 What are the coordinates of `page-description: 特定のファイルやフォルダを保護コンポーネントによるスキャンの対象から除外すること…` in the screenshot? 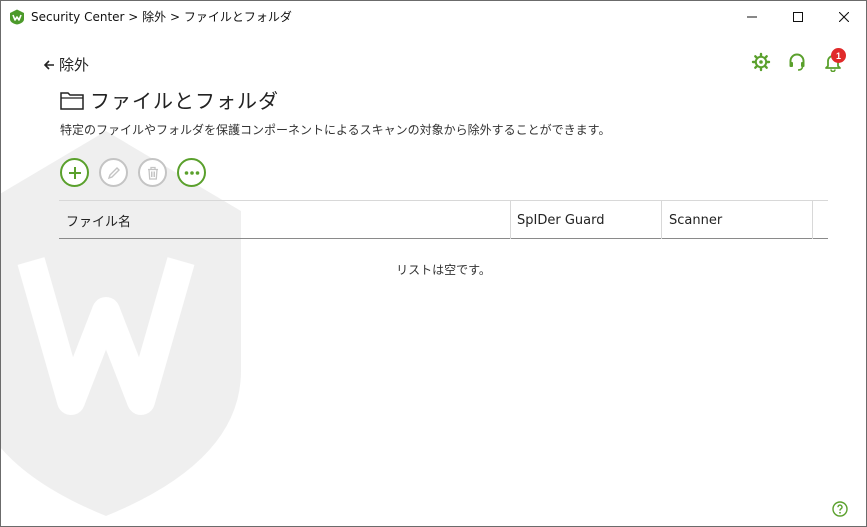 It's located at (335, 130).